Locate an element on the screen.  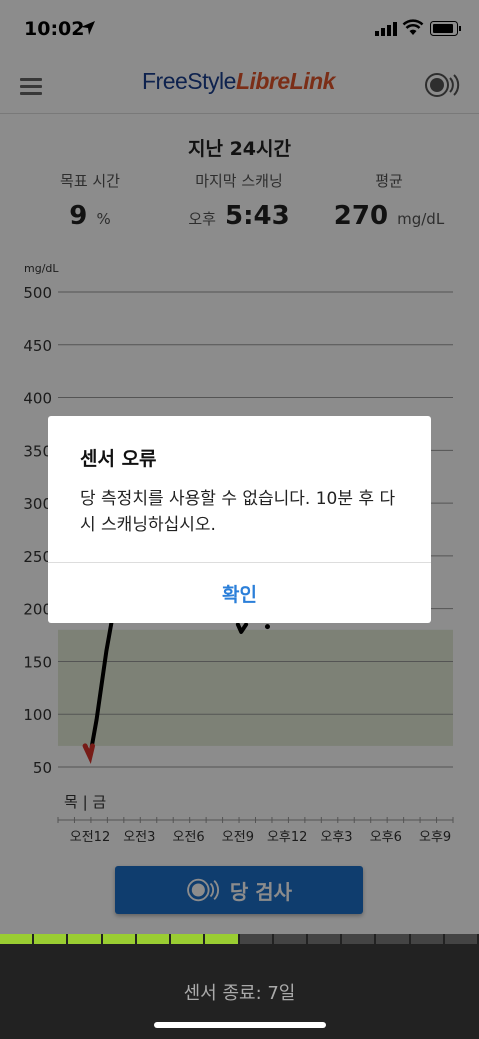
dialog-ok-button: 확인 is located at coordinates (239, 593).